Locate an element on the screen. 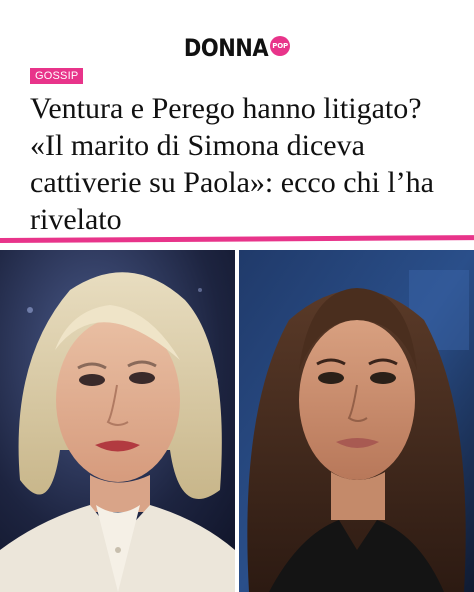 The height and width of the screenshot is (592, 474). logo-wordmark: DONNA is located at coordinates (226, 48).